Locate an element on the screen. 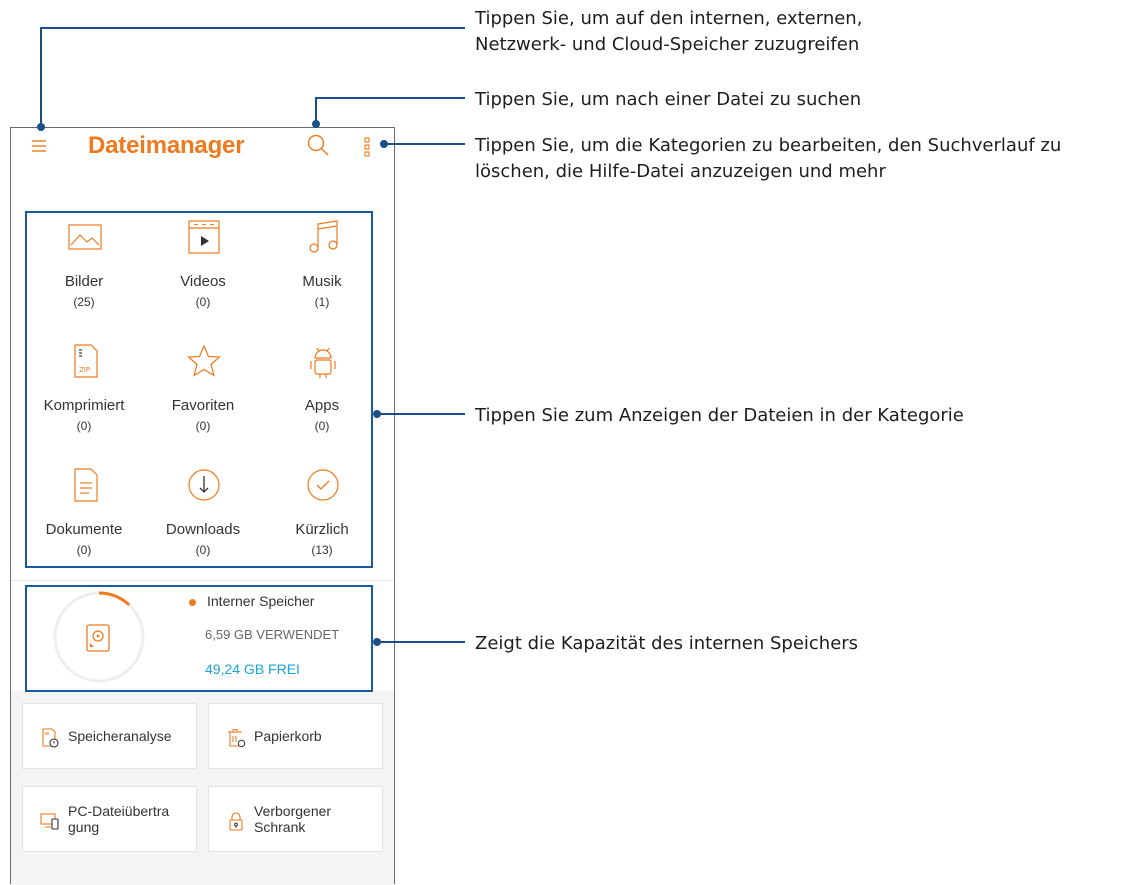  more-options-icon is located at coordinates (367, 147).